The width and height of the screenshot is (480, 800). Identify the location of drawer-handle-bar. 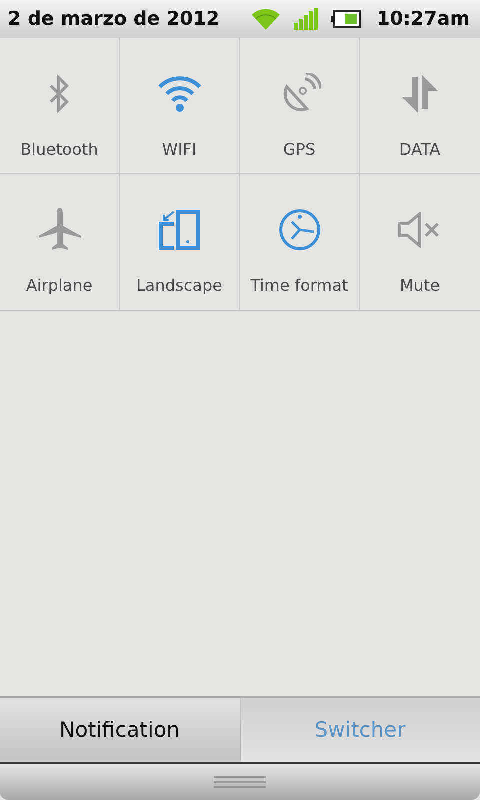
(240, 782).